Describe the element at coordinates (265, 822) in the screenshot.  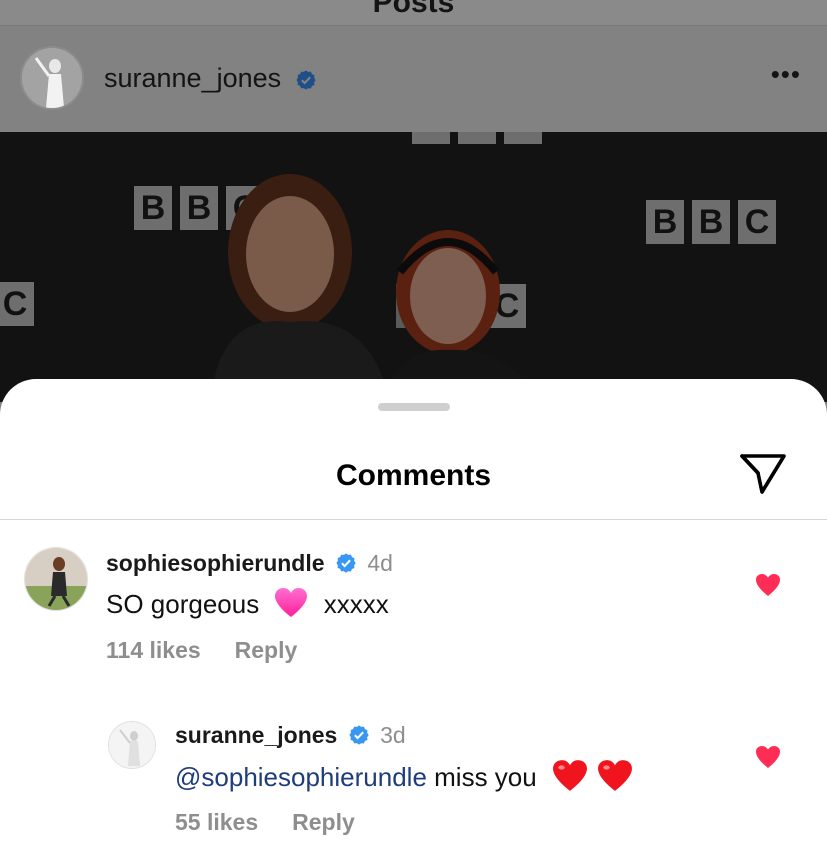
I see `comment-meta: 55 likes Reply` at that location.